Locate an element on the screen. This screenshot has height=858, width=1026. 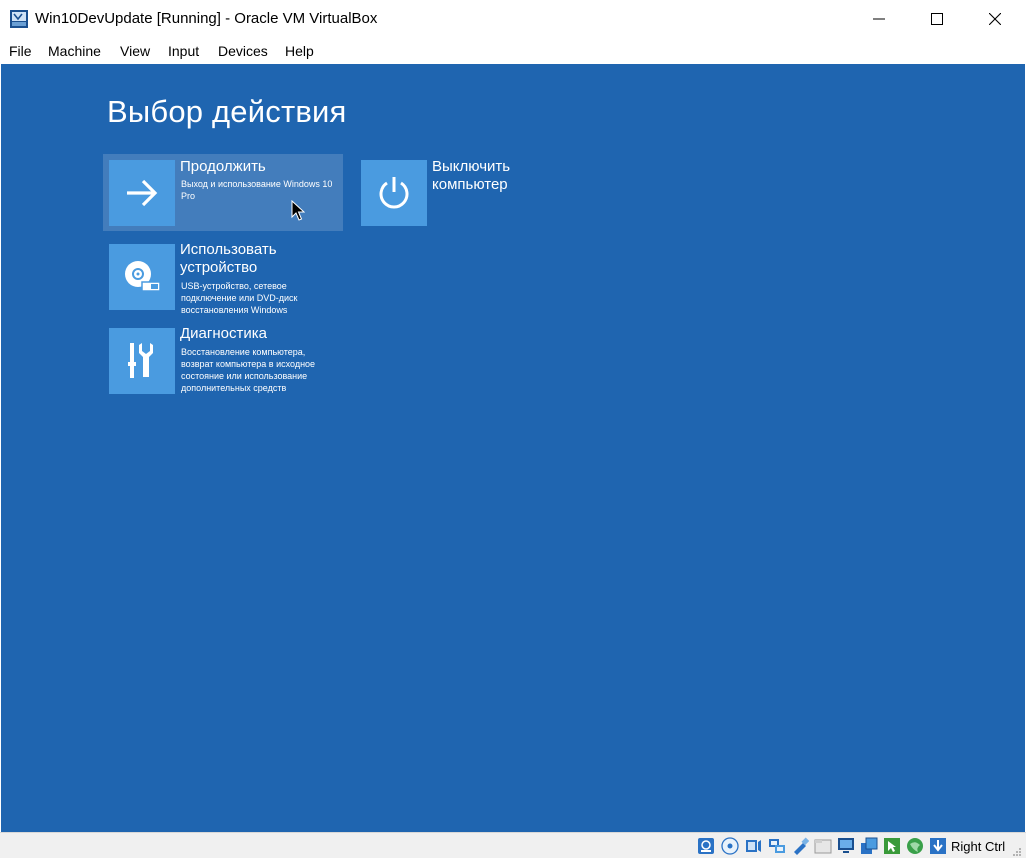
mouse-pointer-icon is located at coordinates (298, 210).